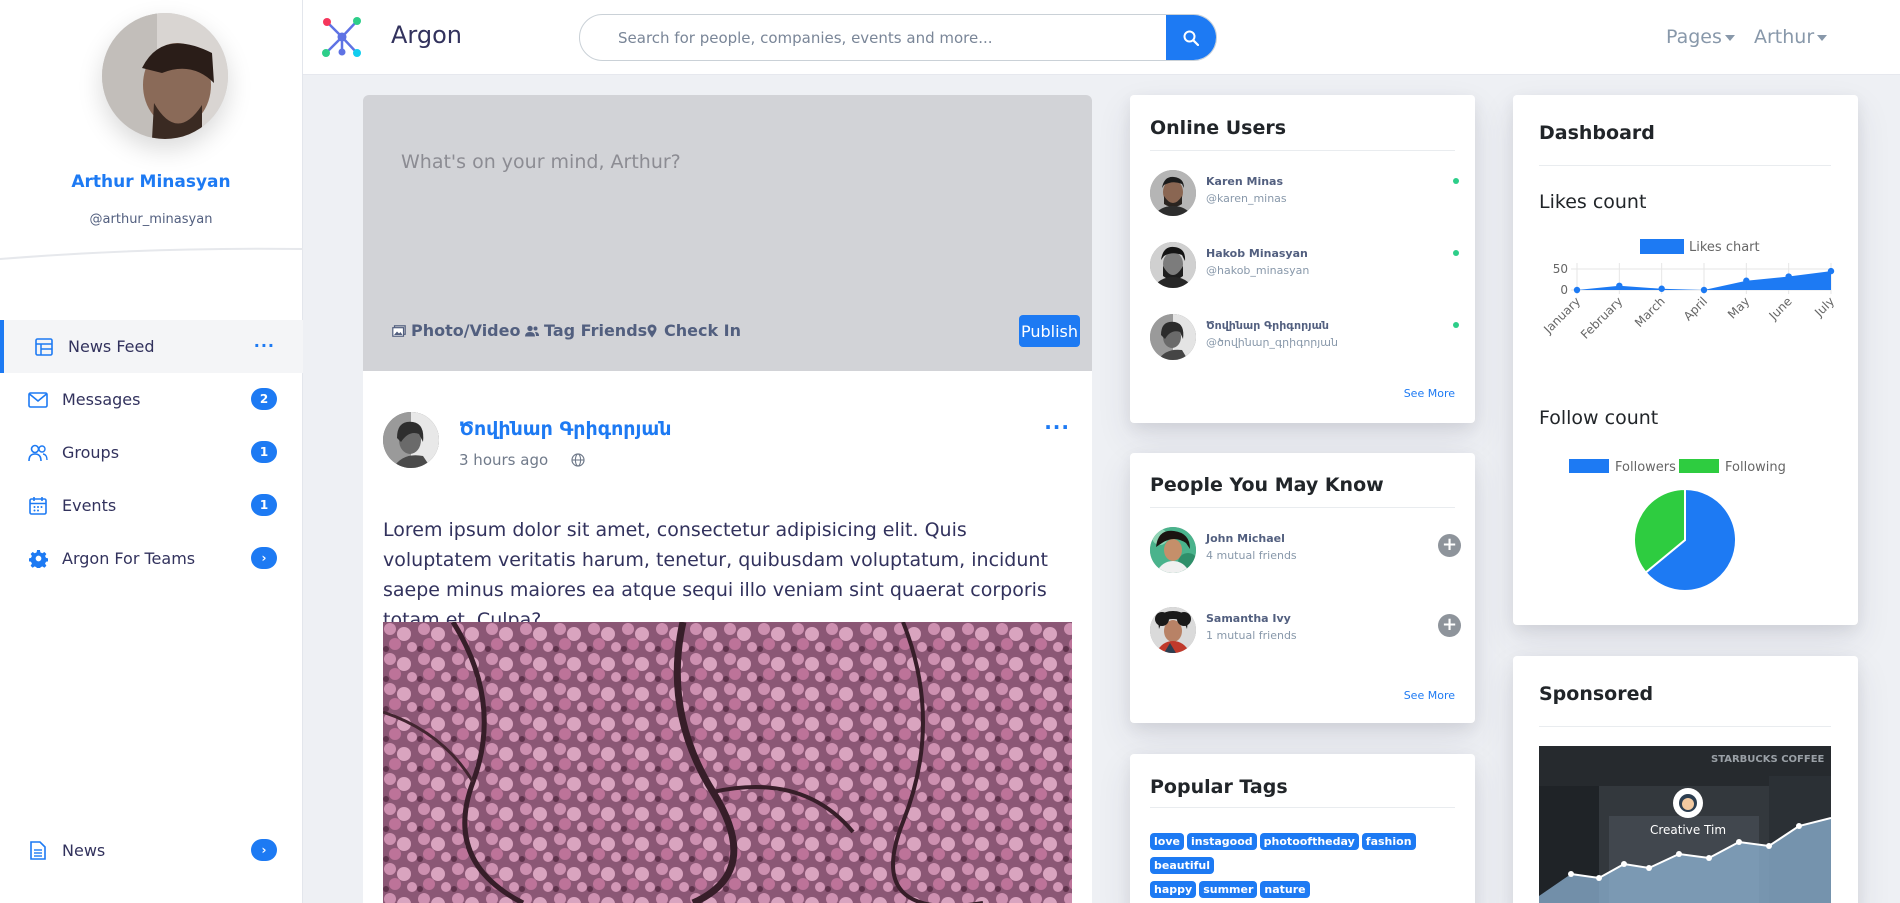  Describe the element at coordinates (1244, 181) in the screenshot. I see `user-name: Karen Minas` at that location.